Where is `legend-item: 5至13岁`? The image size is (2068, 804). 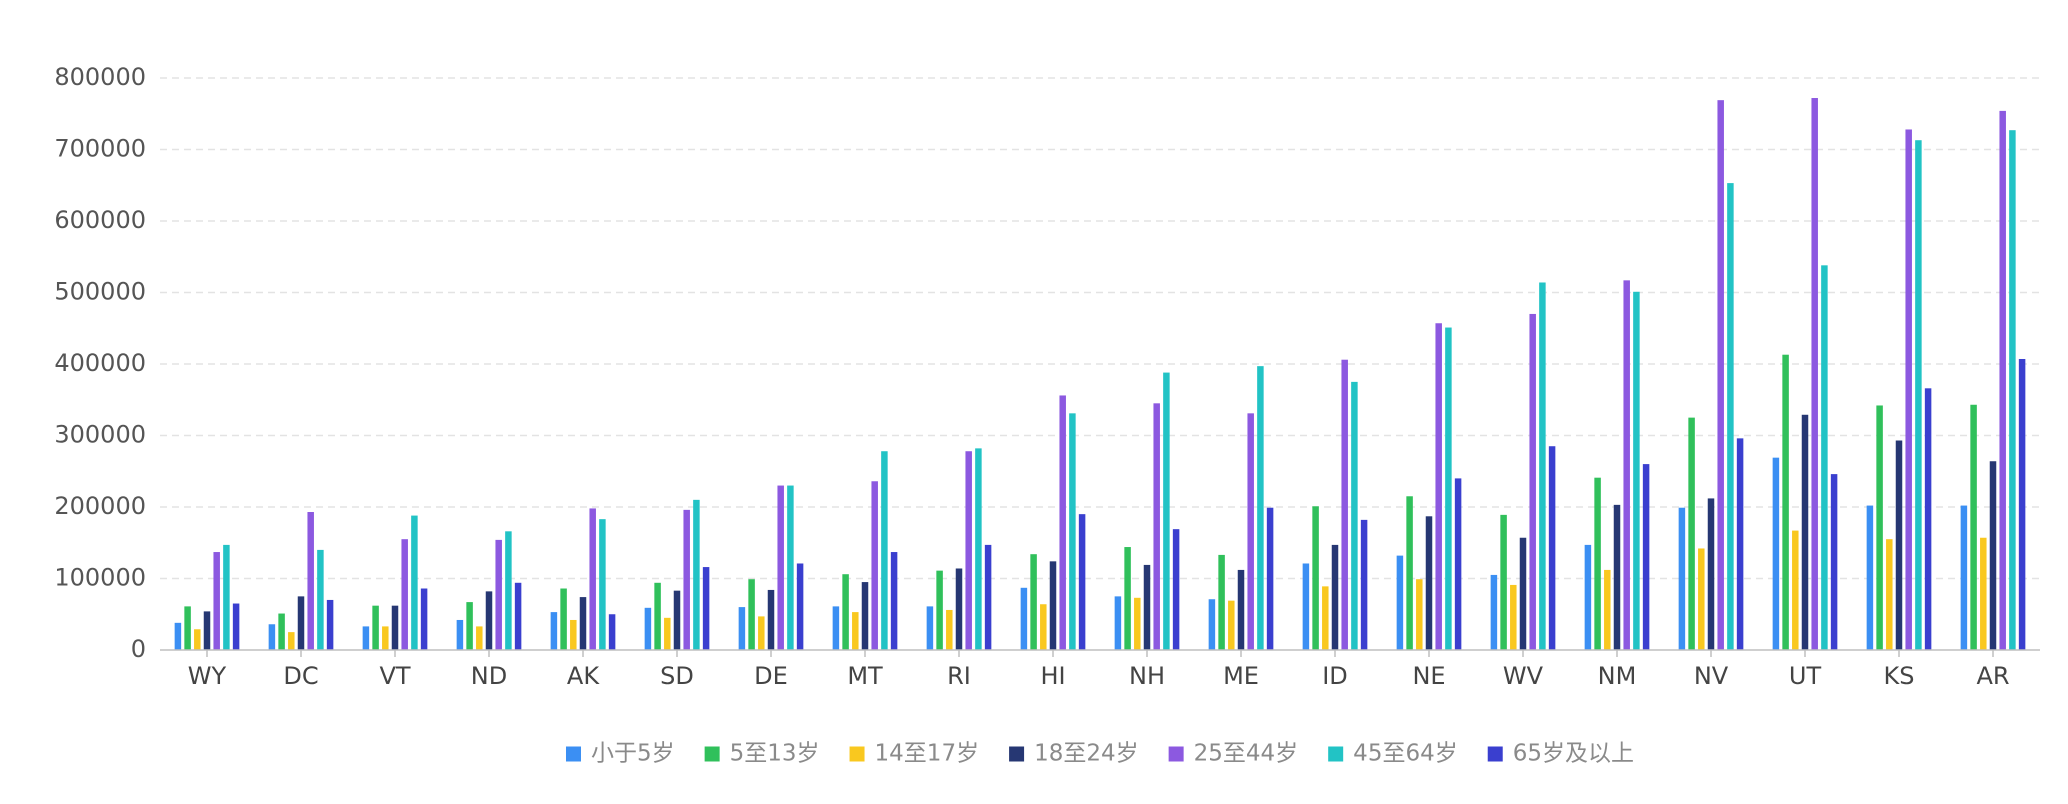
legend-item: 5至13岁 is located at coordinates (762, 754).